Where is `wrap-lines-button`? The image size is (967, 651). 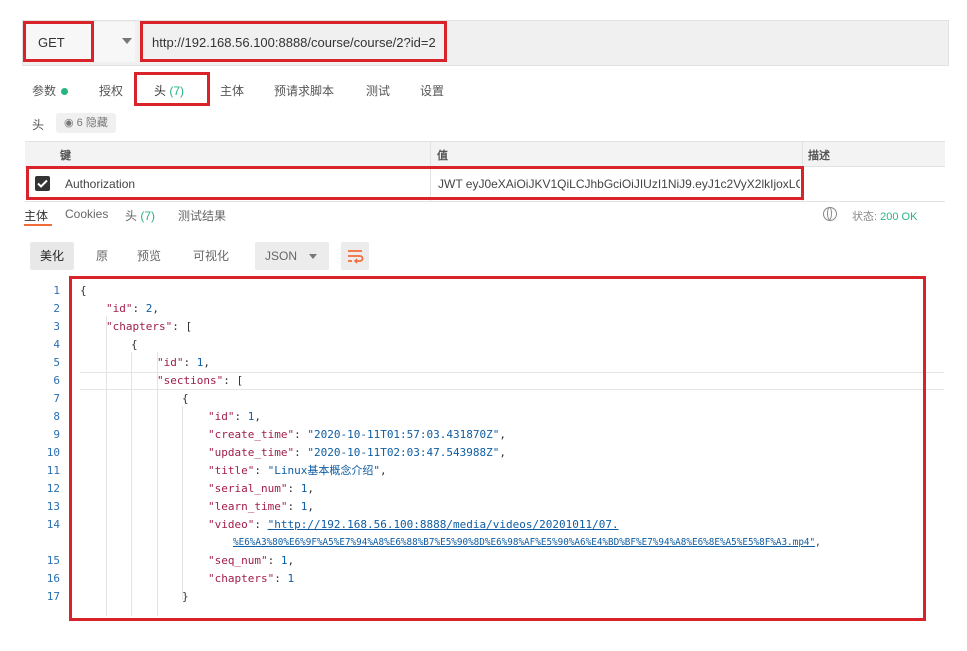 wrap-lines-button is located at coordinates (355, 256).